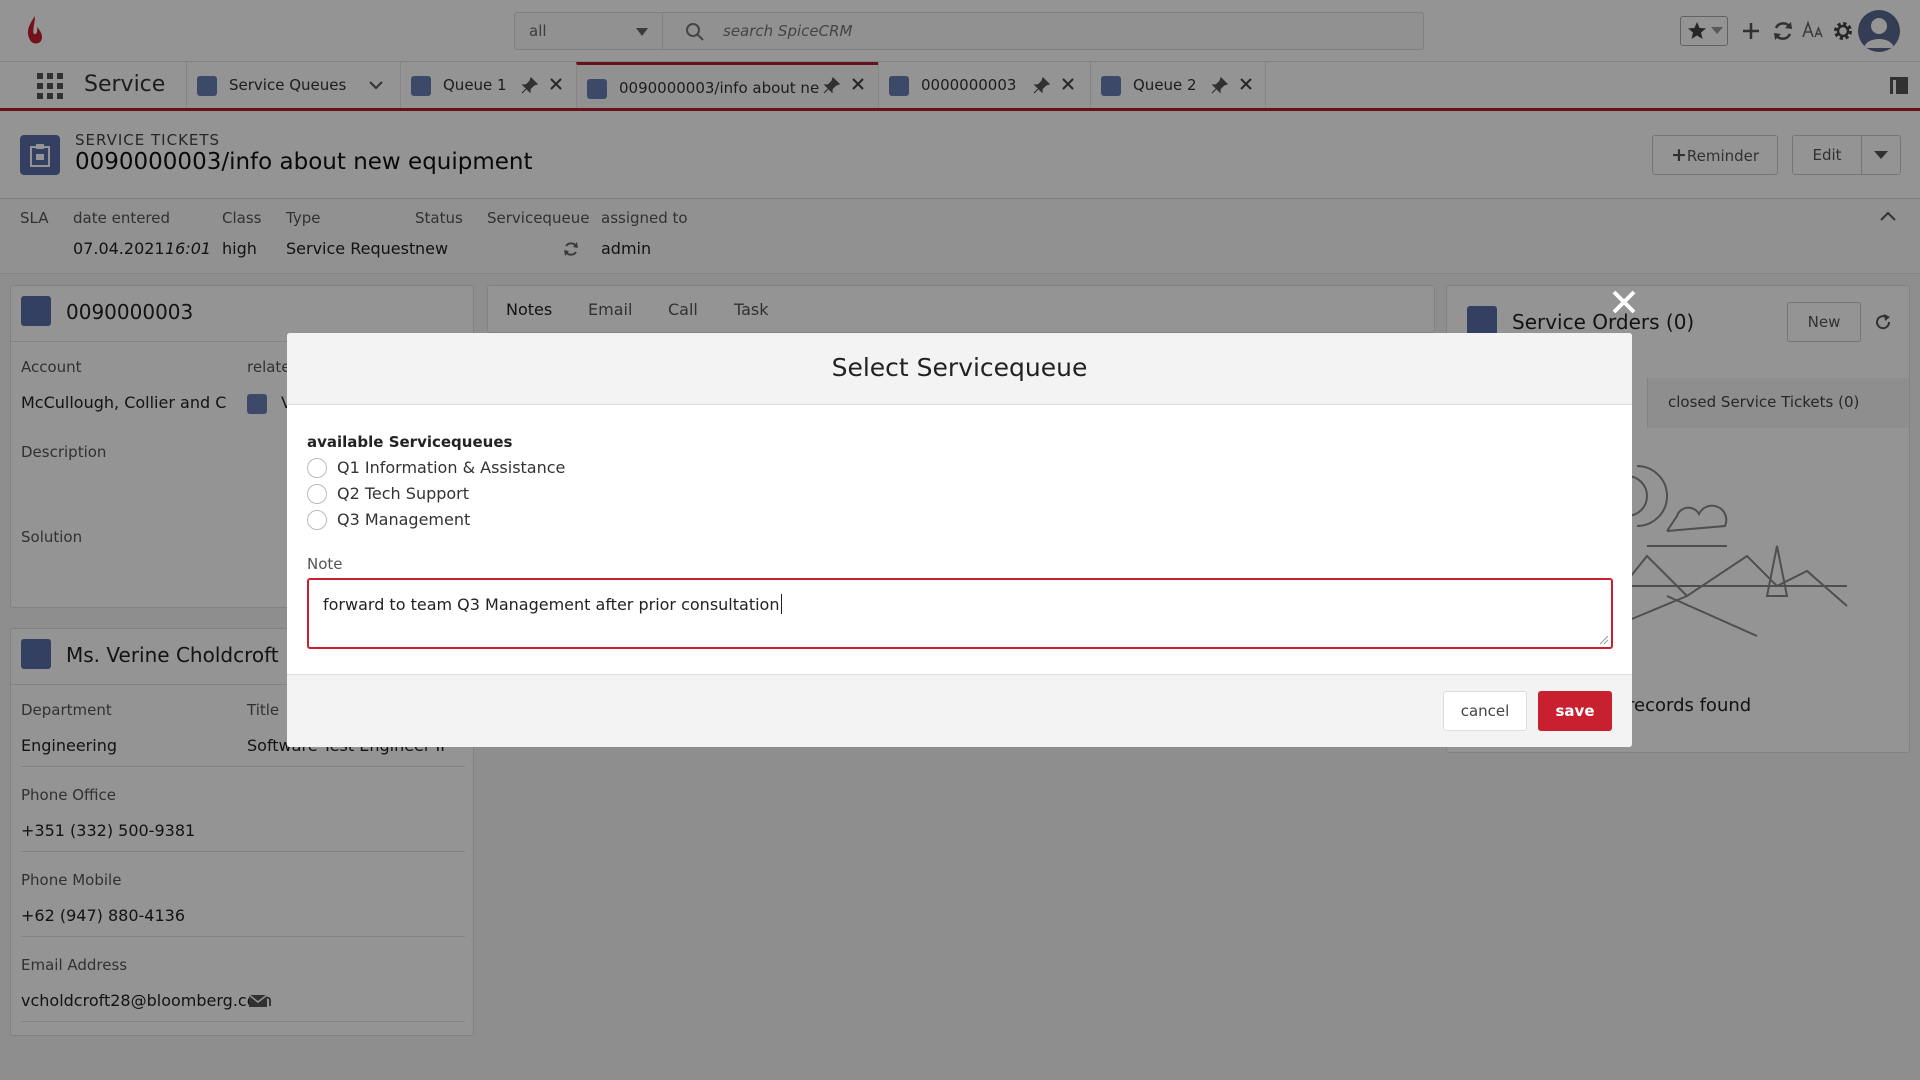 Image resolution: width=1920 pixels, height=1080 pixels. Describe the element at coordinates (1485, 711) in the screenshot. I see `cancel-button: cancel` at that location.